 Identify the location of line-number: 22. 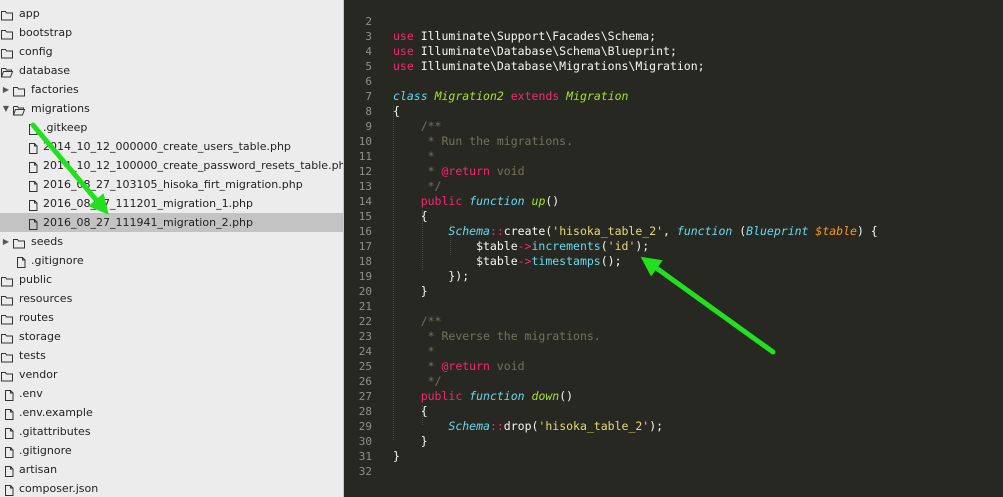
(365, 321).